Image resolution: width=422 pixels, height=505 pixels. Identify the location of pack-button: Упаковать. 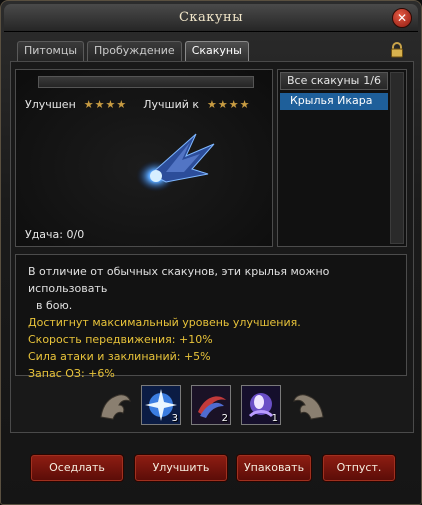
(274, 468).